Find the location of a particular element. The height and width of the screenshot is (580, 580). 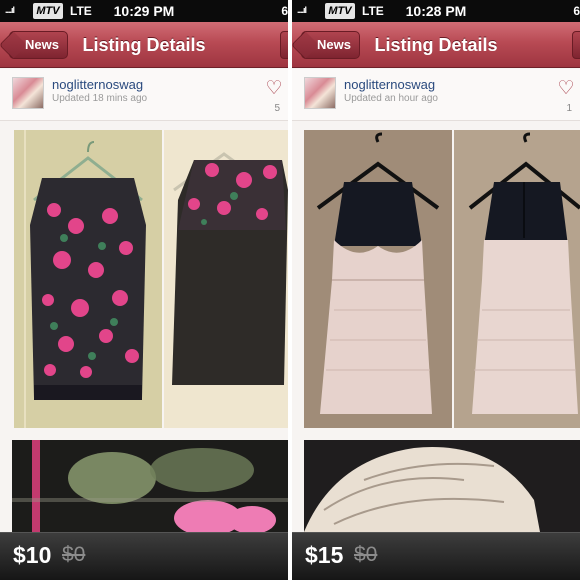

updated-timestamp: Updated an hour ago is located at coordinates (391, 98).